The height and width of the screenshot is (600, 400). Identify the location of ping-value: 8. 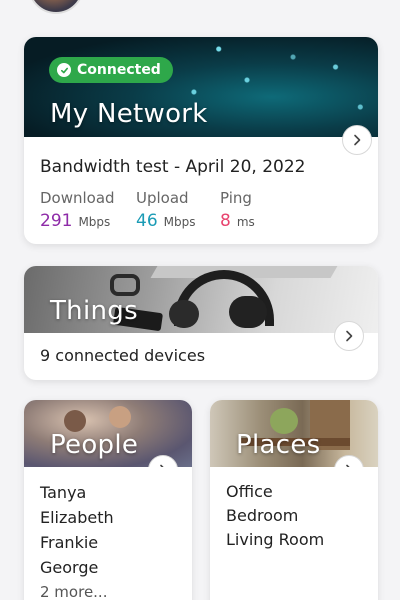
(225, 221).